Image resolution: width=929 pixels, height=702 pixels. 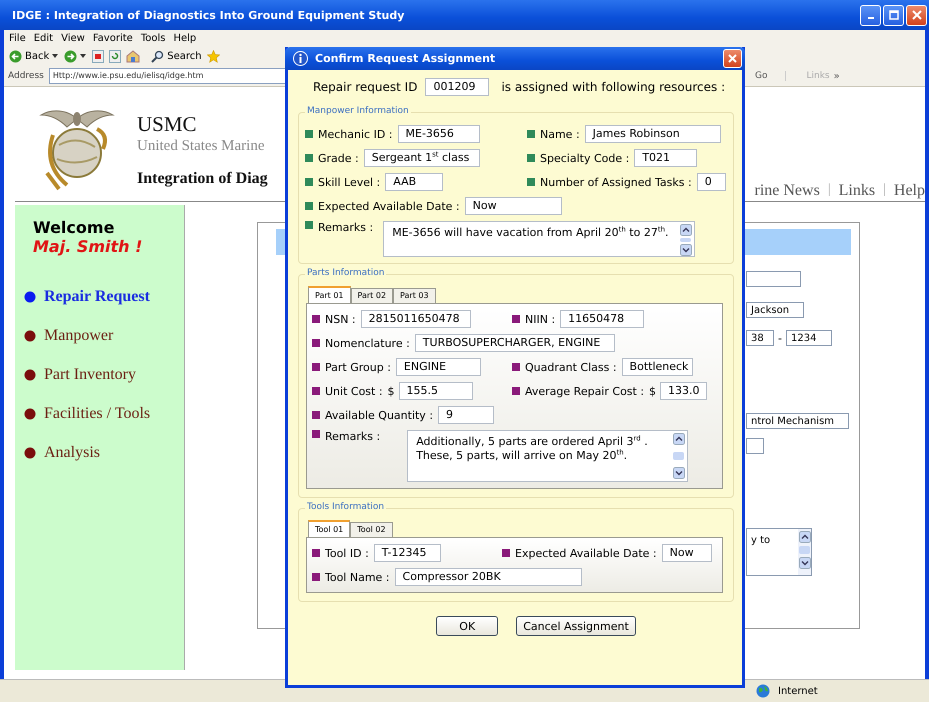 What do you see at coordinates (540, 319) in the screenshot?
I see `field-label: NIIN :` at bounding box center [540, 319].